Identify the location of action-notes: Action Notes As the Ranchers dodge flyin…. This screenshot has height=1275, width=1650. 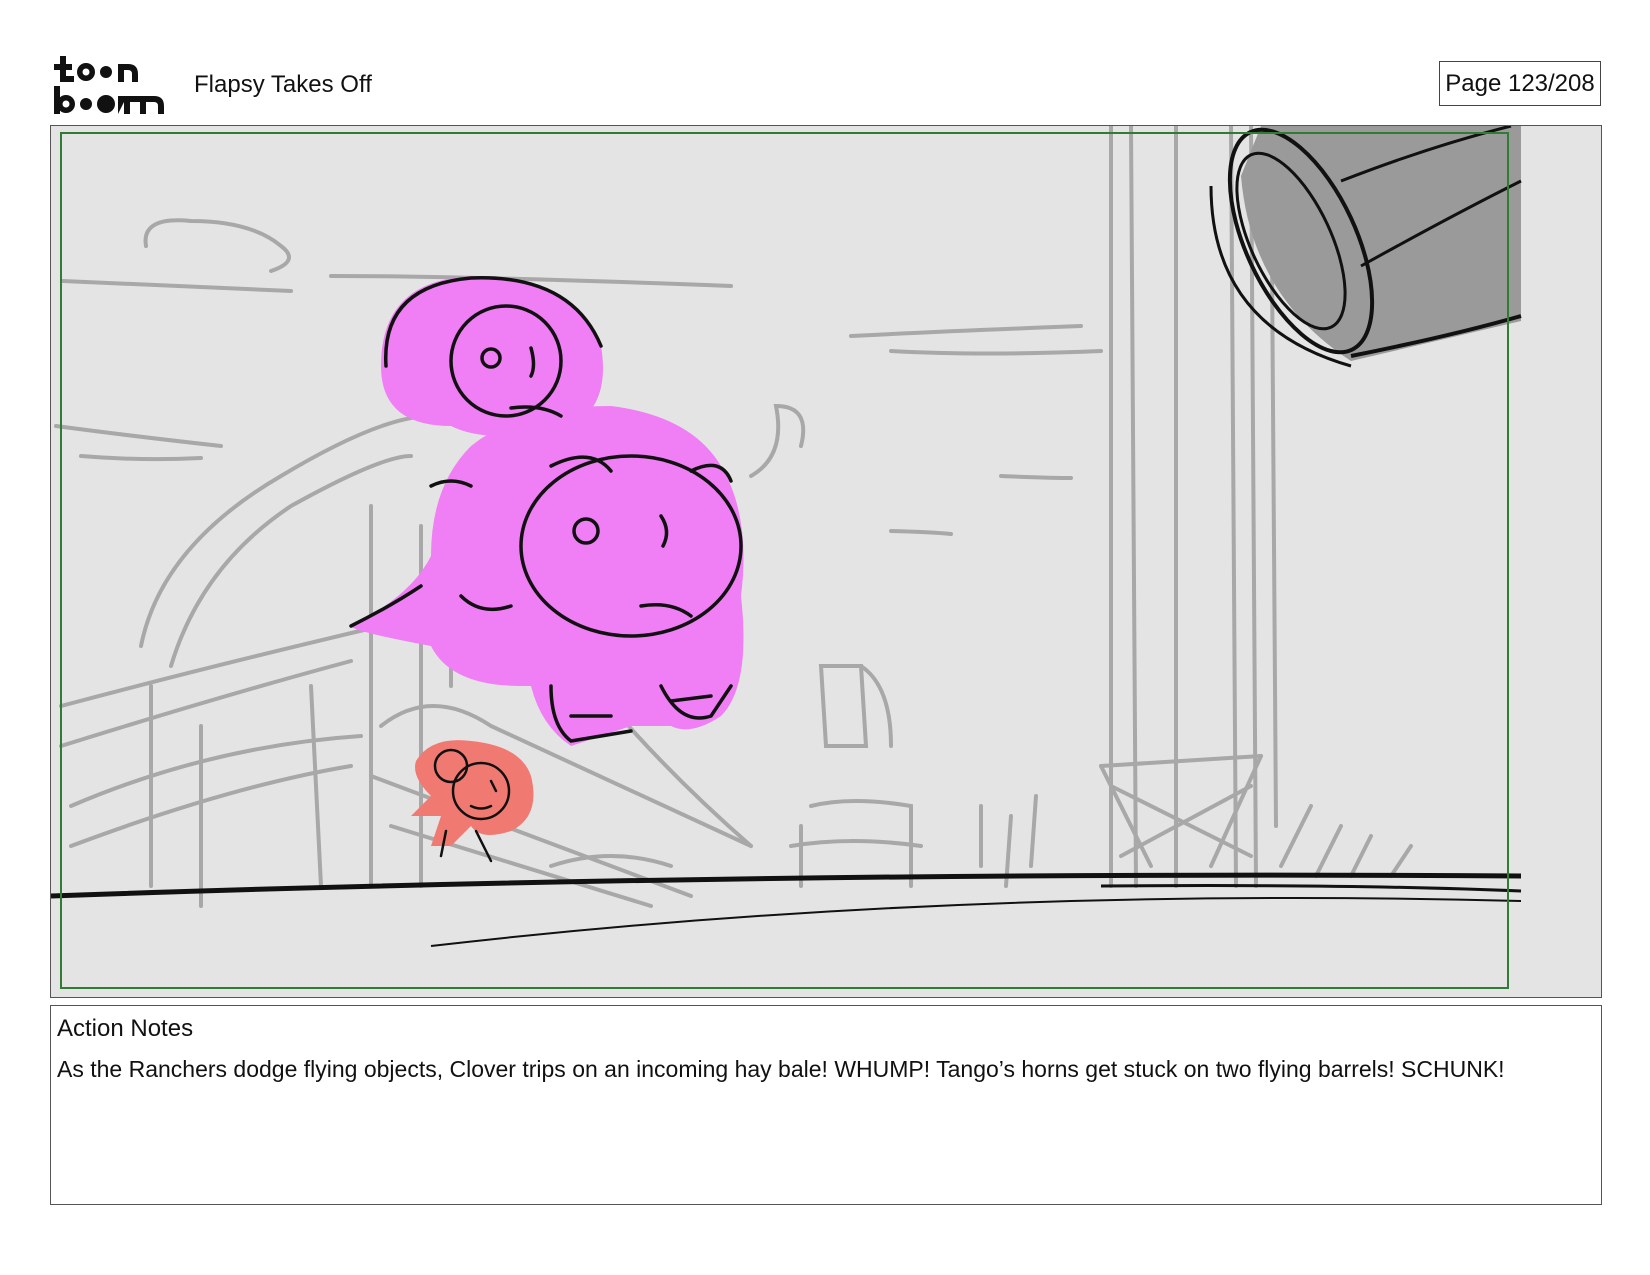
(826, 1105).